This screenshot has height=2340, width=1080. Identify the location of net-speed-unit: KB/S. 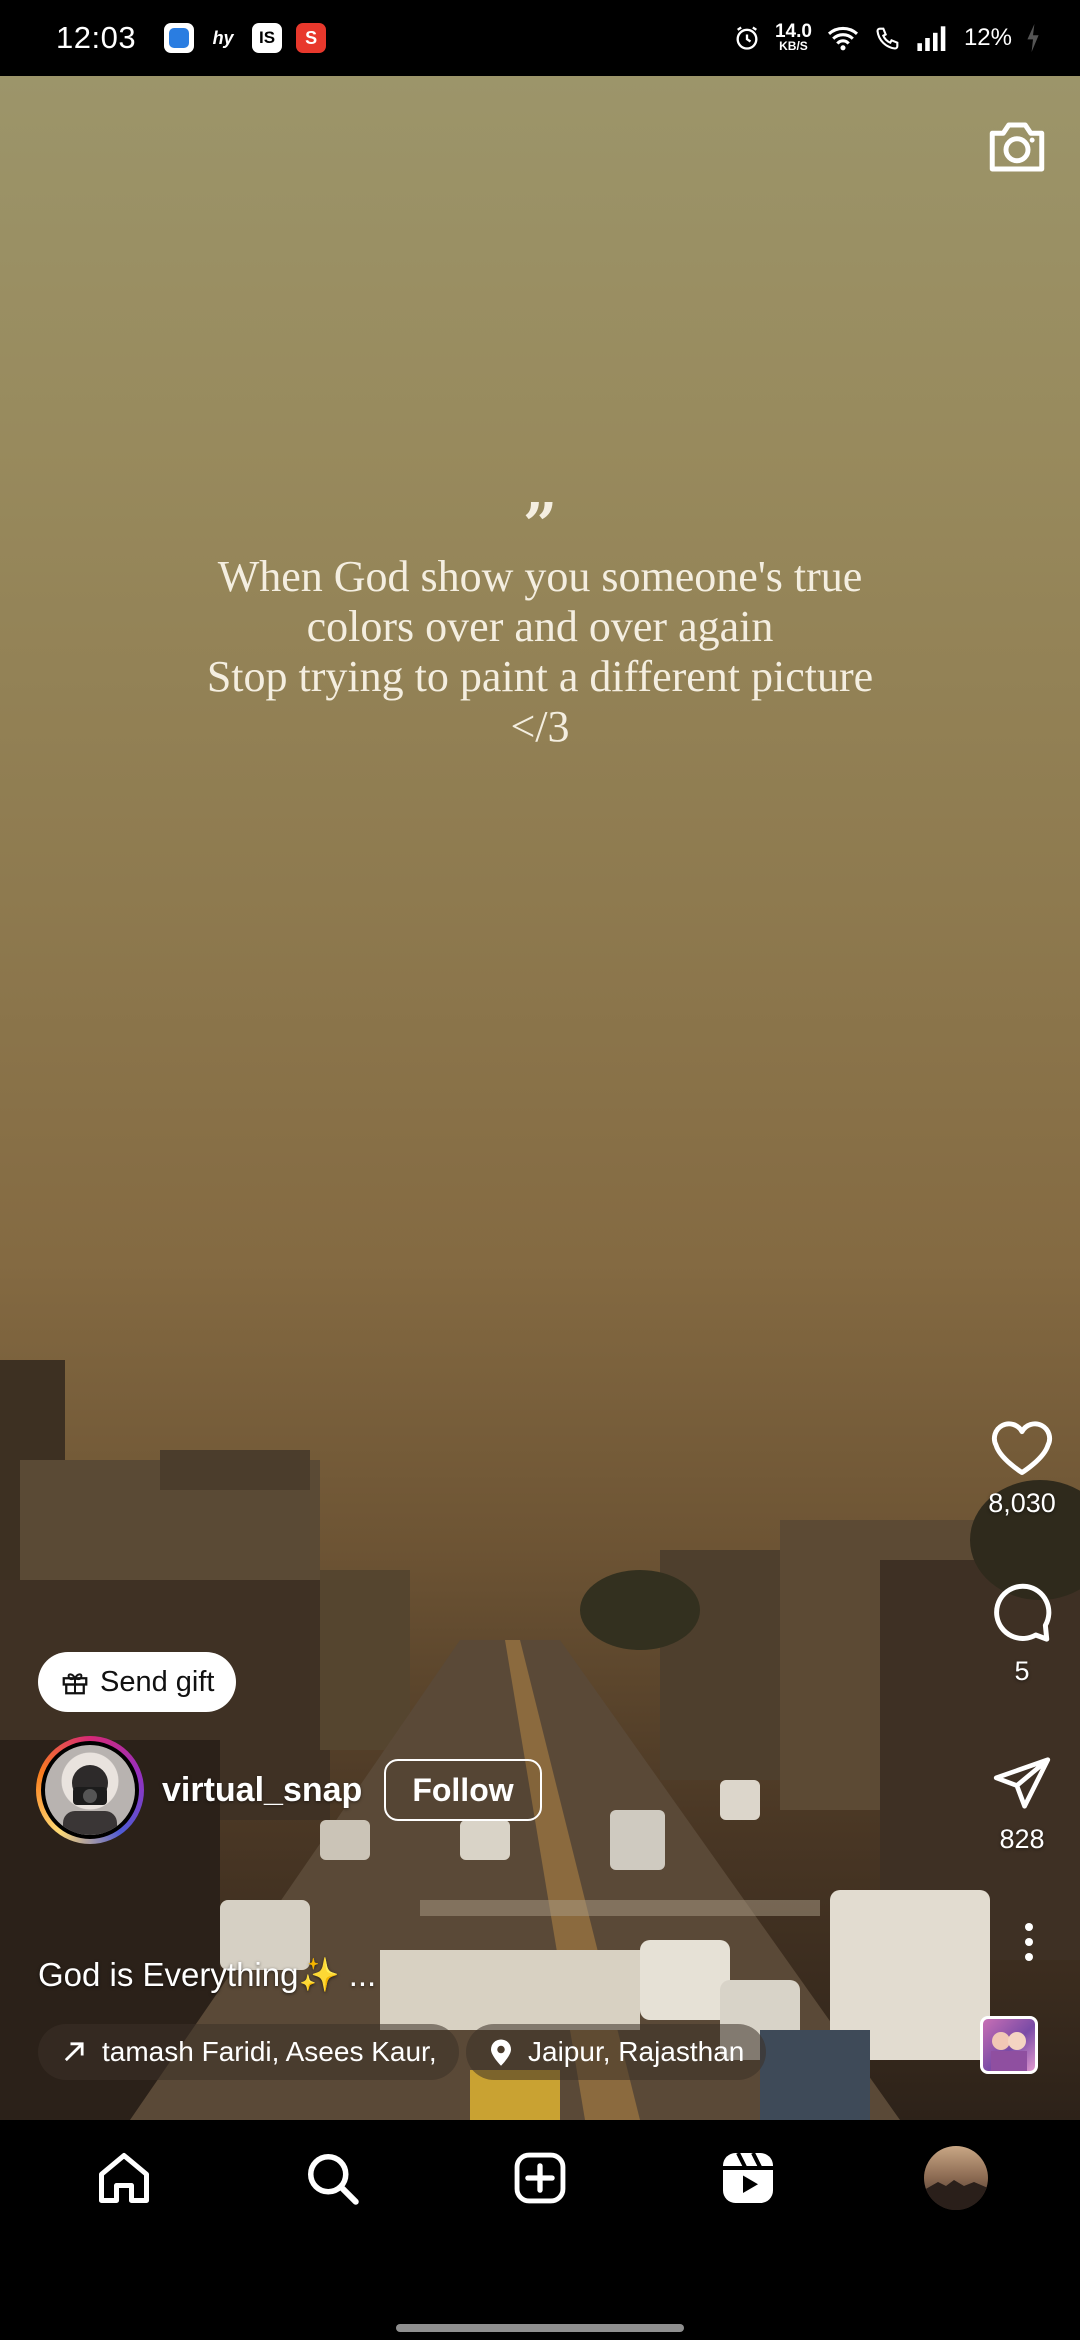
(793, 46).